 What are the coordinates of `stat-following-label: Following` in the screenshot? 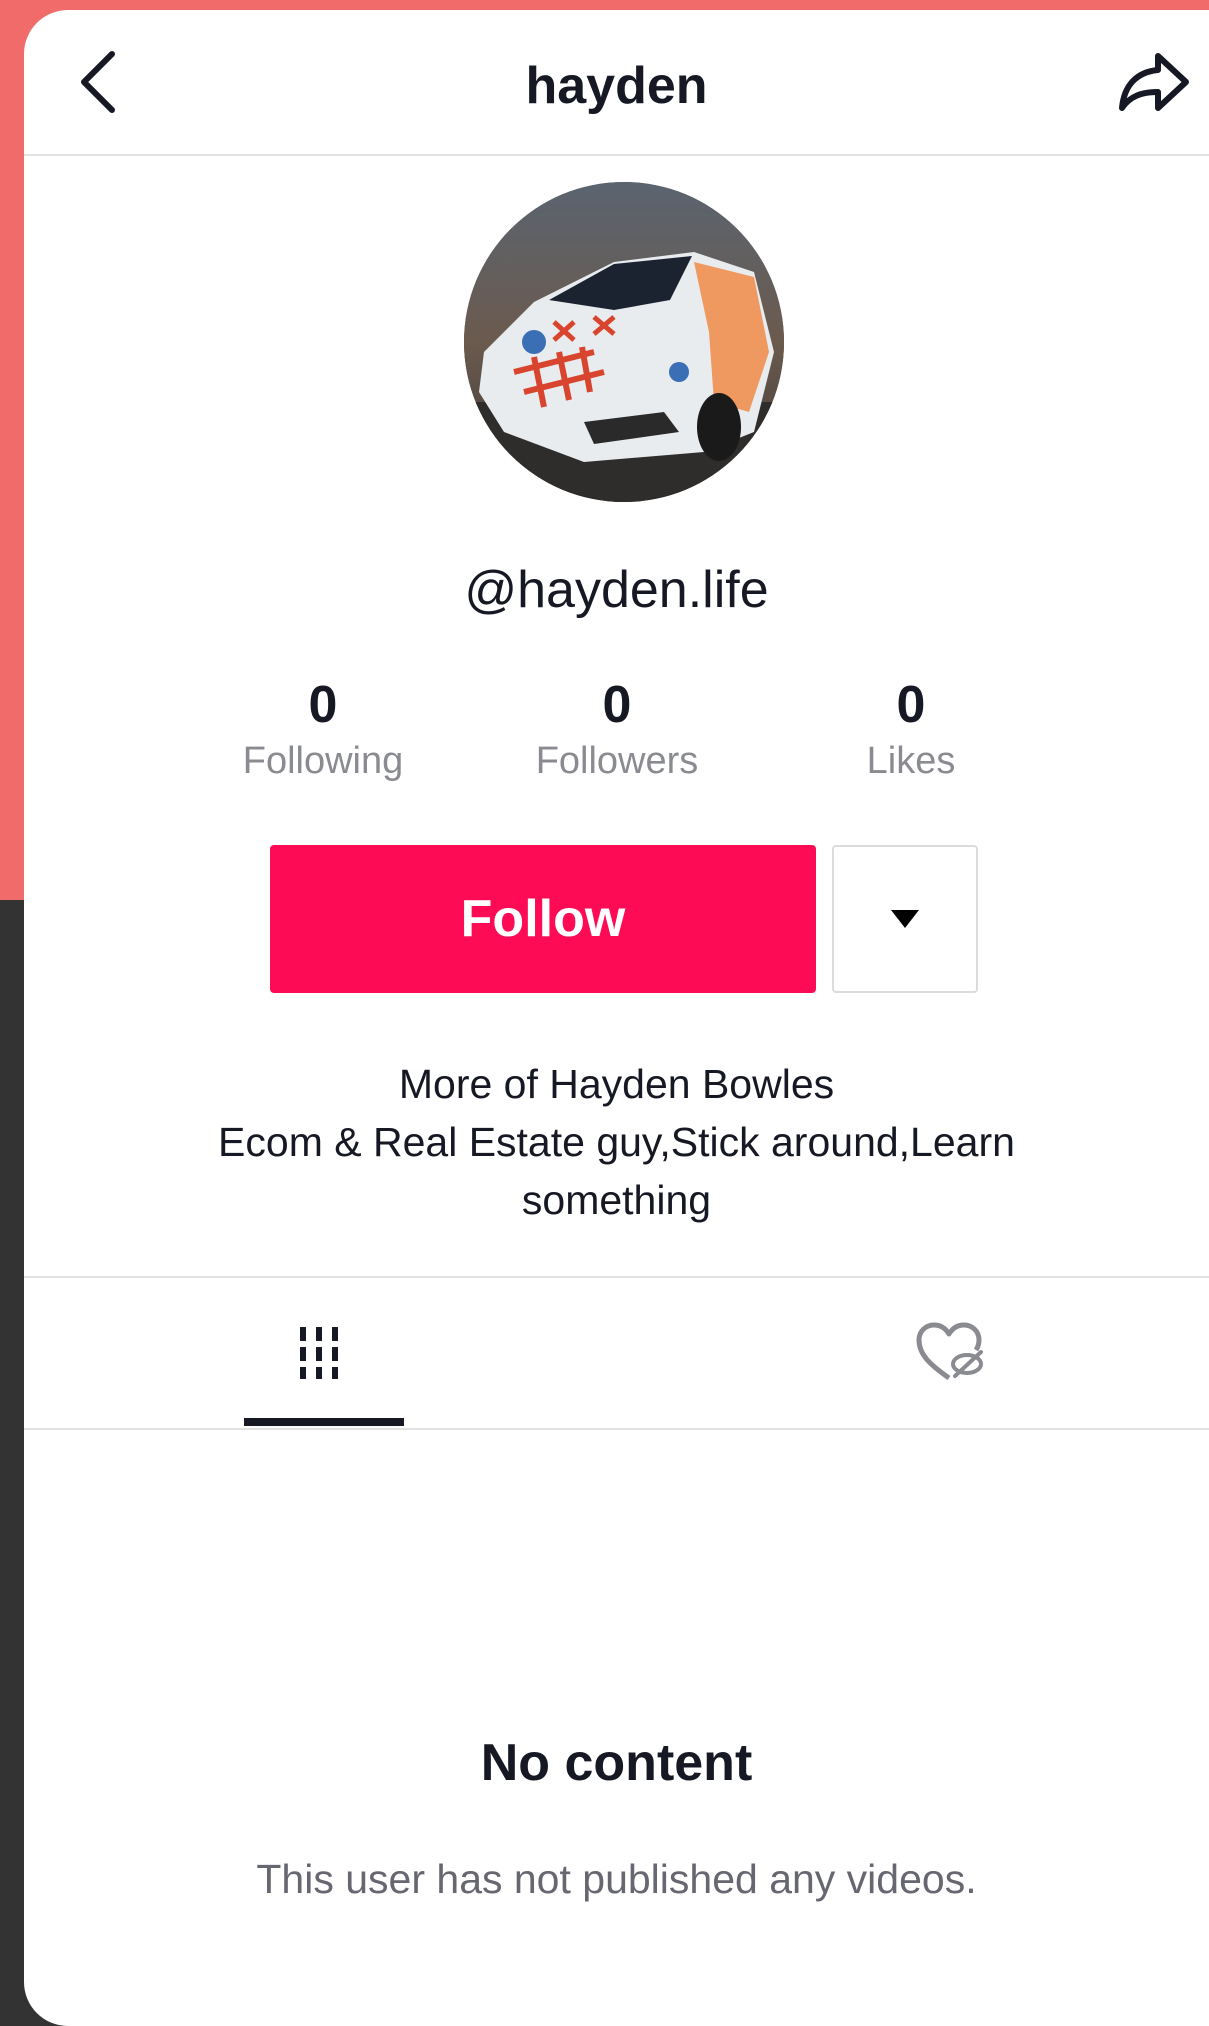 It's located at (323, 761).